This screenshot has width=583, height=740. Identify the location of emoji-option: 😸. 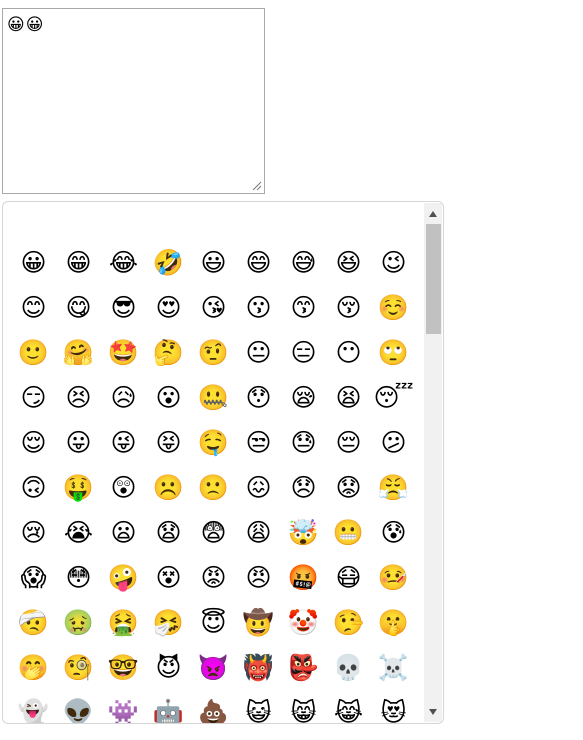
(303, 706).